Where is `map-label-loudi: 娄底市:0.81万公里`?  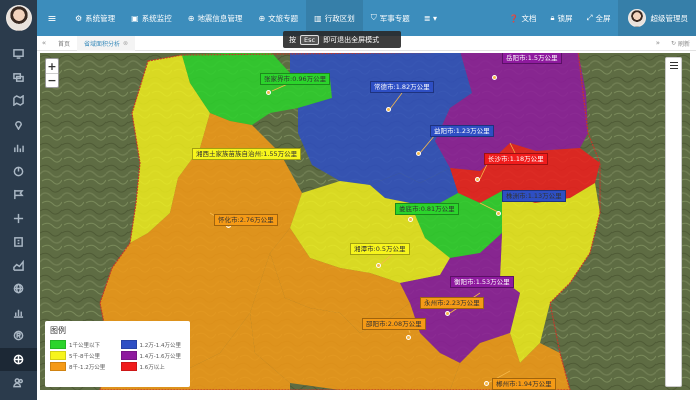
map-label-loudi: 娄底市:0.81万公里 is located at coordinates (427, 209).